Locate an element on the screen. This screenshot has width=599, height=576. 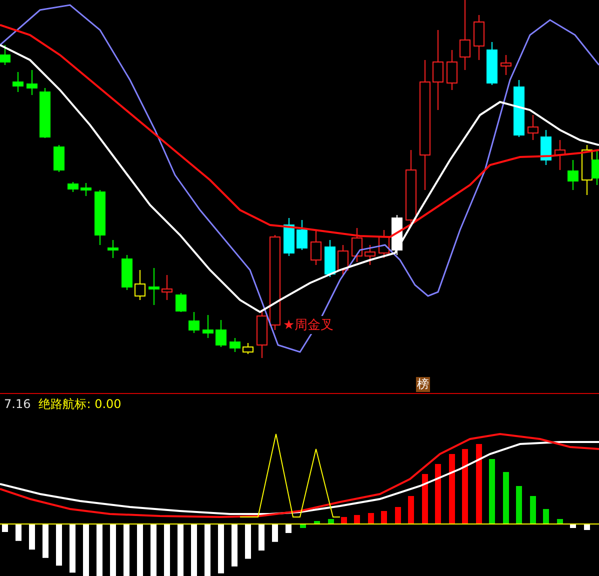
signal-label: ★周金叉 is located at coordinates (308, 325).